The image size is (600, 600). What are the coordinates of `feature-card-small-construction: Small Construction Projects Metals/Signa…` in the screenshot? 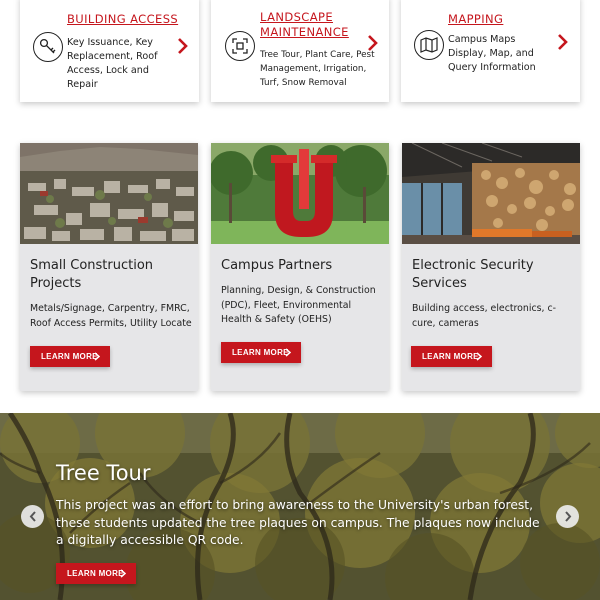 It's located at (109, 267).